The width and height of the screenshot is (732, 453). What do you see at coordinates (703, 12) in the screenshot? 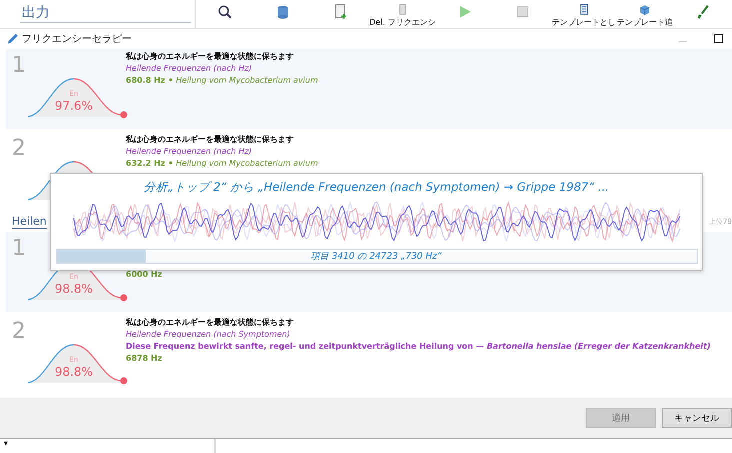
I see `brush-icon` at bounding box center [703, 12].